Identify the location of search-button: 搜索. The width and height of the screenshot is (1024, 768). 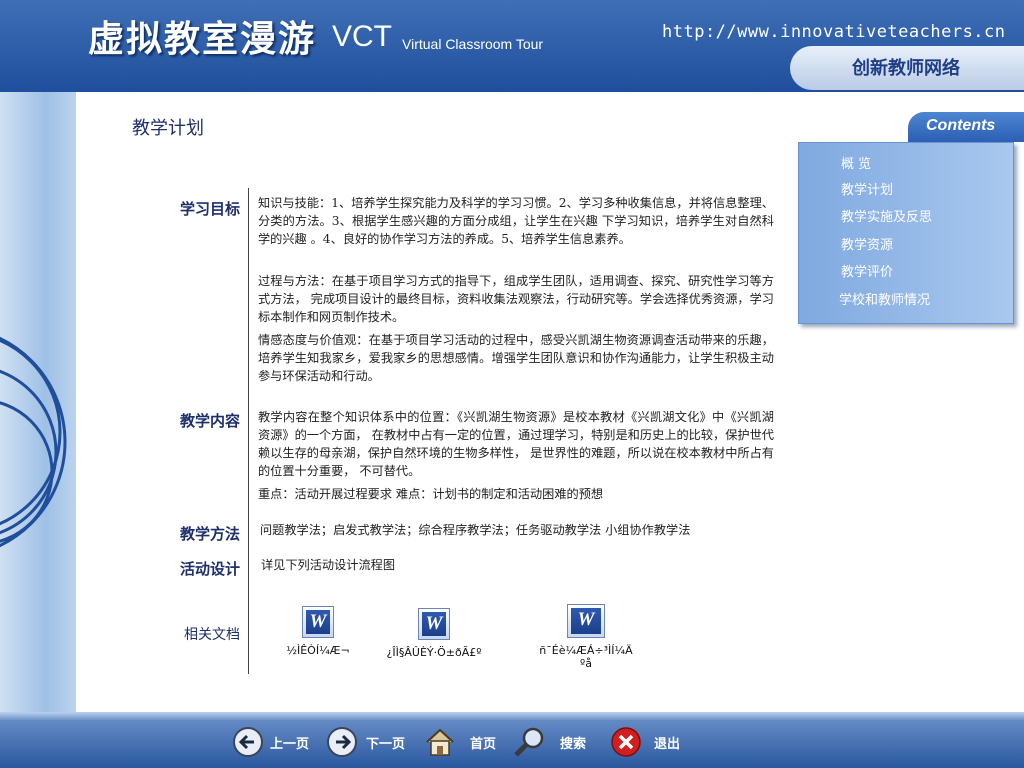
(549, 742).